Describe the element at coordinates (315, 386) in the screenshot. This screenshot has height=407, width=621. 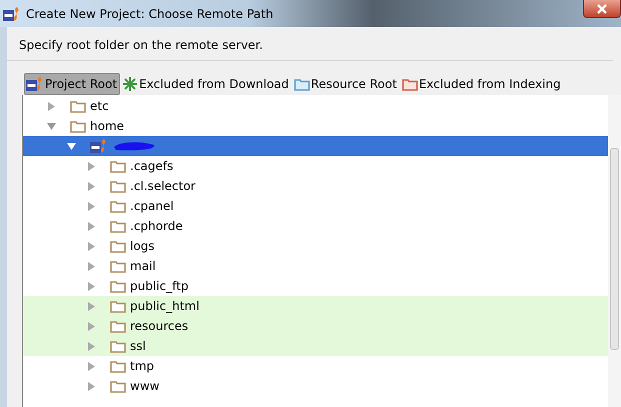
I see `tree-row: www` at that location.